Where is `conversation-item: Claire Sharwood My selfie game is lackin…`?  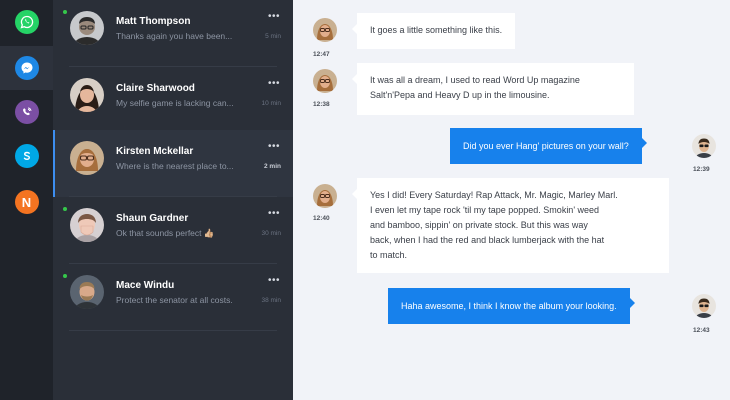
conversation-item: Claire Sharwood My selfie game is lackin… is located at coordinates (173, 100).